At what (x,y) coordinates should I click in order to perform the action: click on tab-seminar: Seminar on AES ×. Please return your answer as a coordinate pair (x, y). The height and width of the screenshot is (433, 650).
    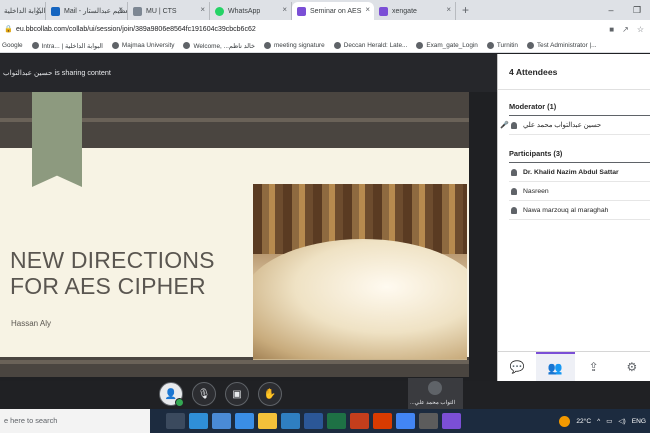
    Looking at the image, I should click on (333, 11).